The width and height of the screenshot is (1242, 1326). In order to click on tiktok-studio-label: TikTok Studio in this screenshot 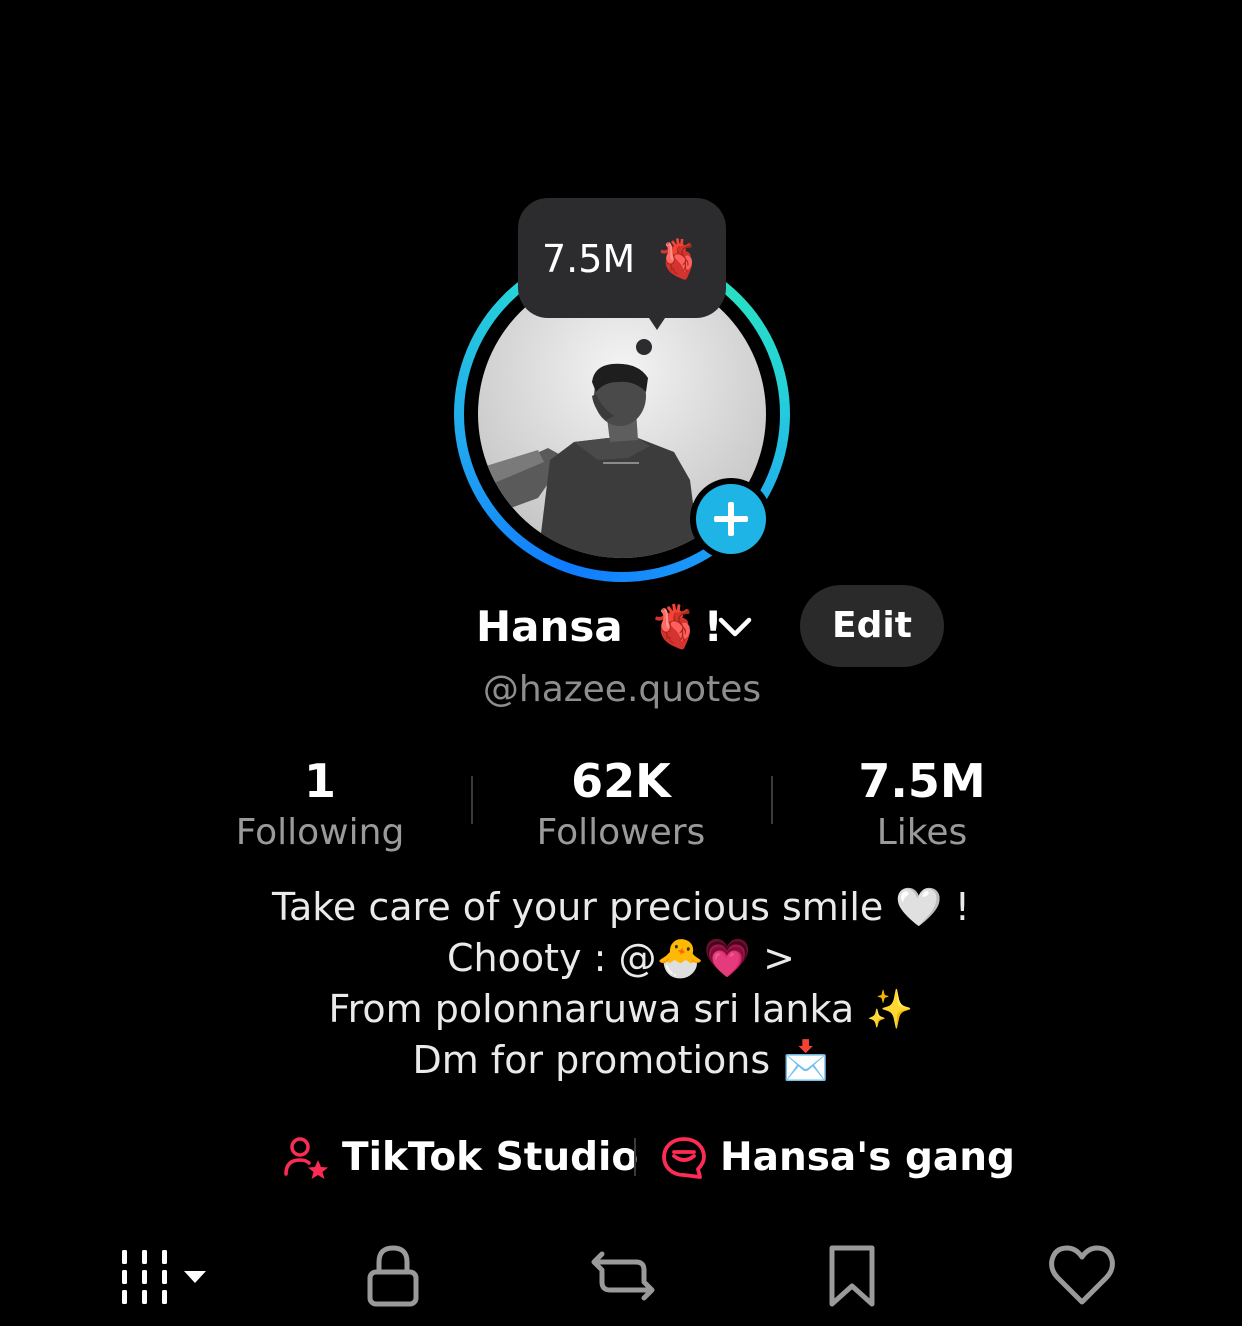, I will do `click(490, 1157)`.